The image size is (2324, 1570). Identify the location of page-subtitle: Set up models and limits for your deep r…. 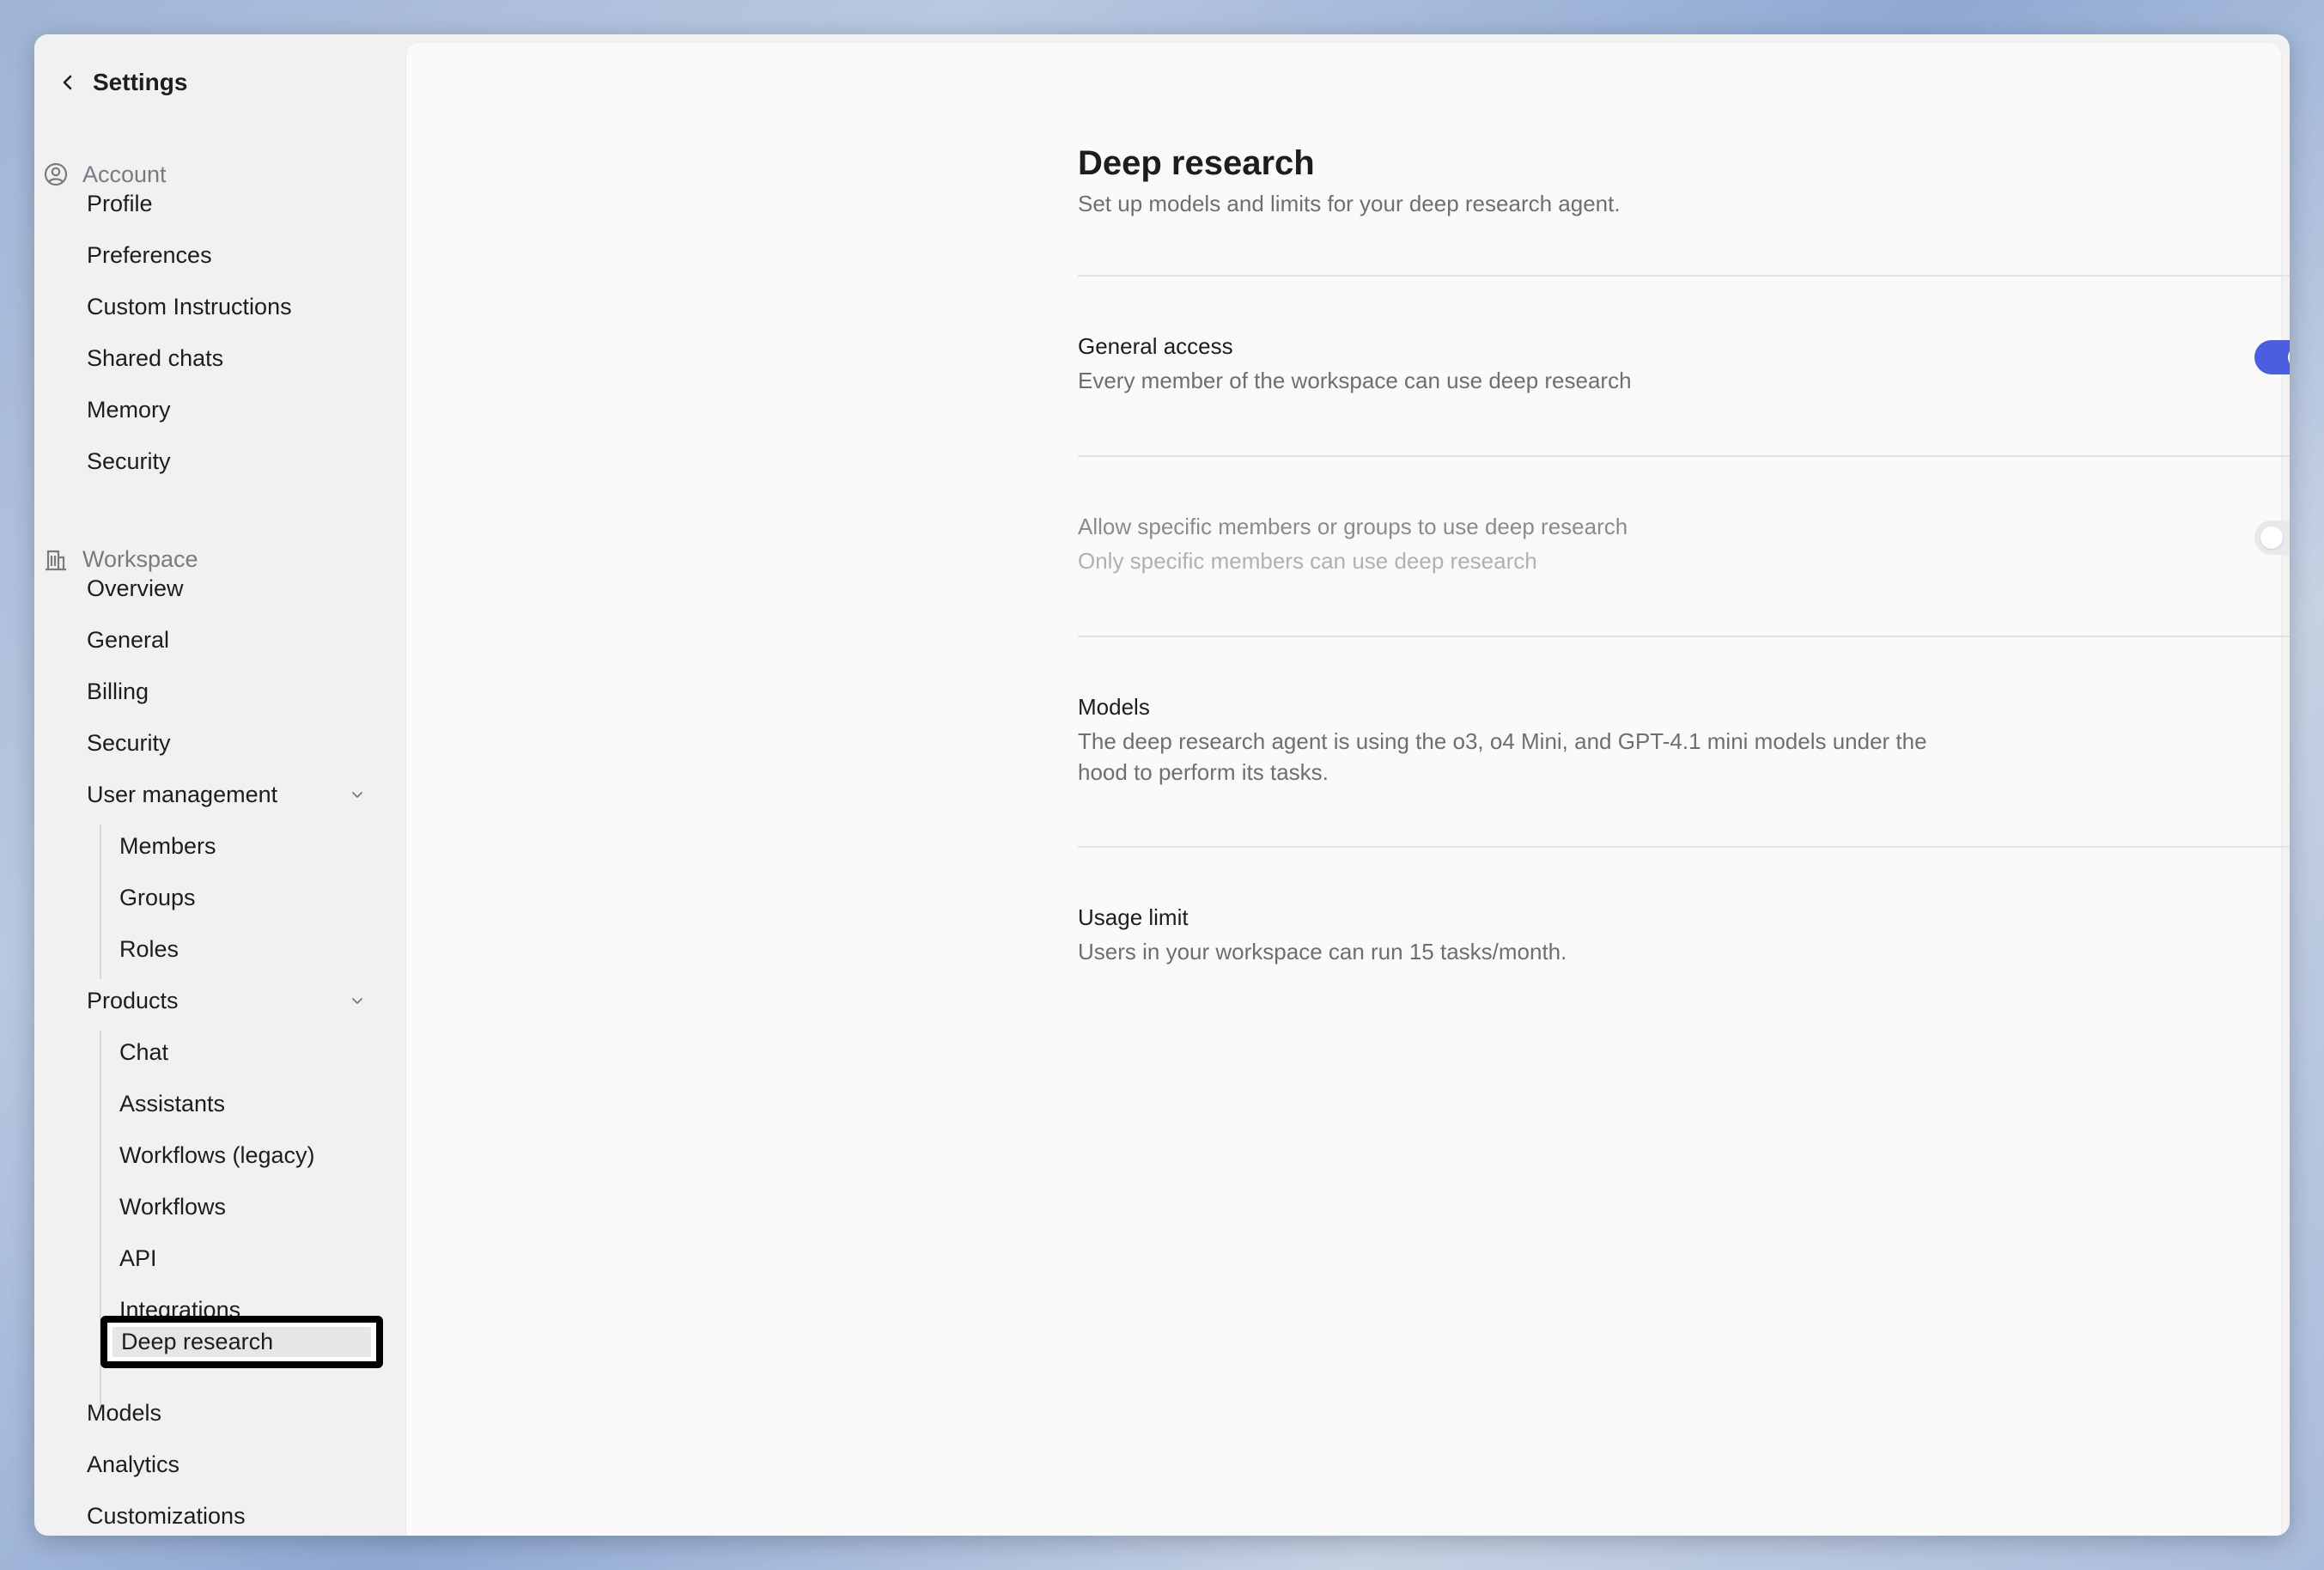
(1350, 203).